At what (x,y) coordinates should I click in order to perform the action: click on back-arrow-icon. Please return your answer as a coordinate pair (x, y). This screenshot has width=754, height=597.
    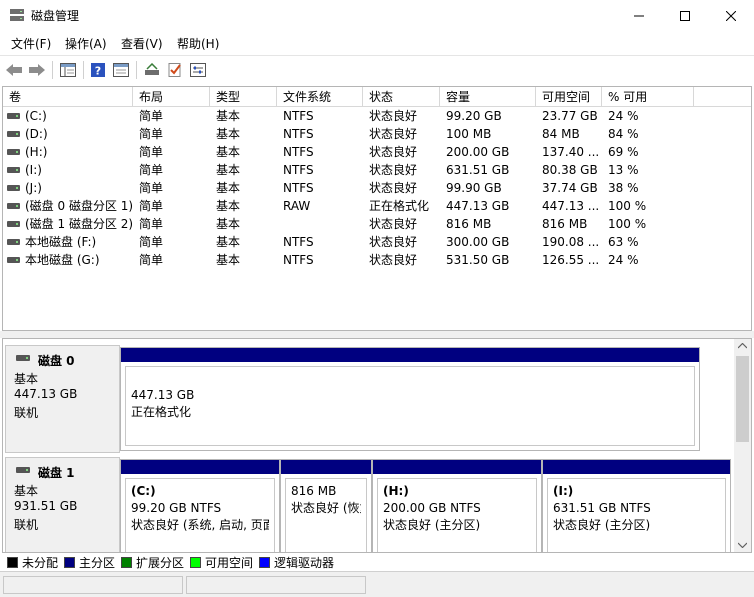
    Looking at the image, I should click on (14, 70).